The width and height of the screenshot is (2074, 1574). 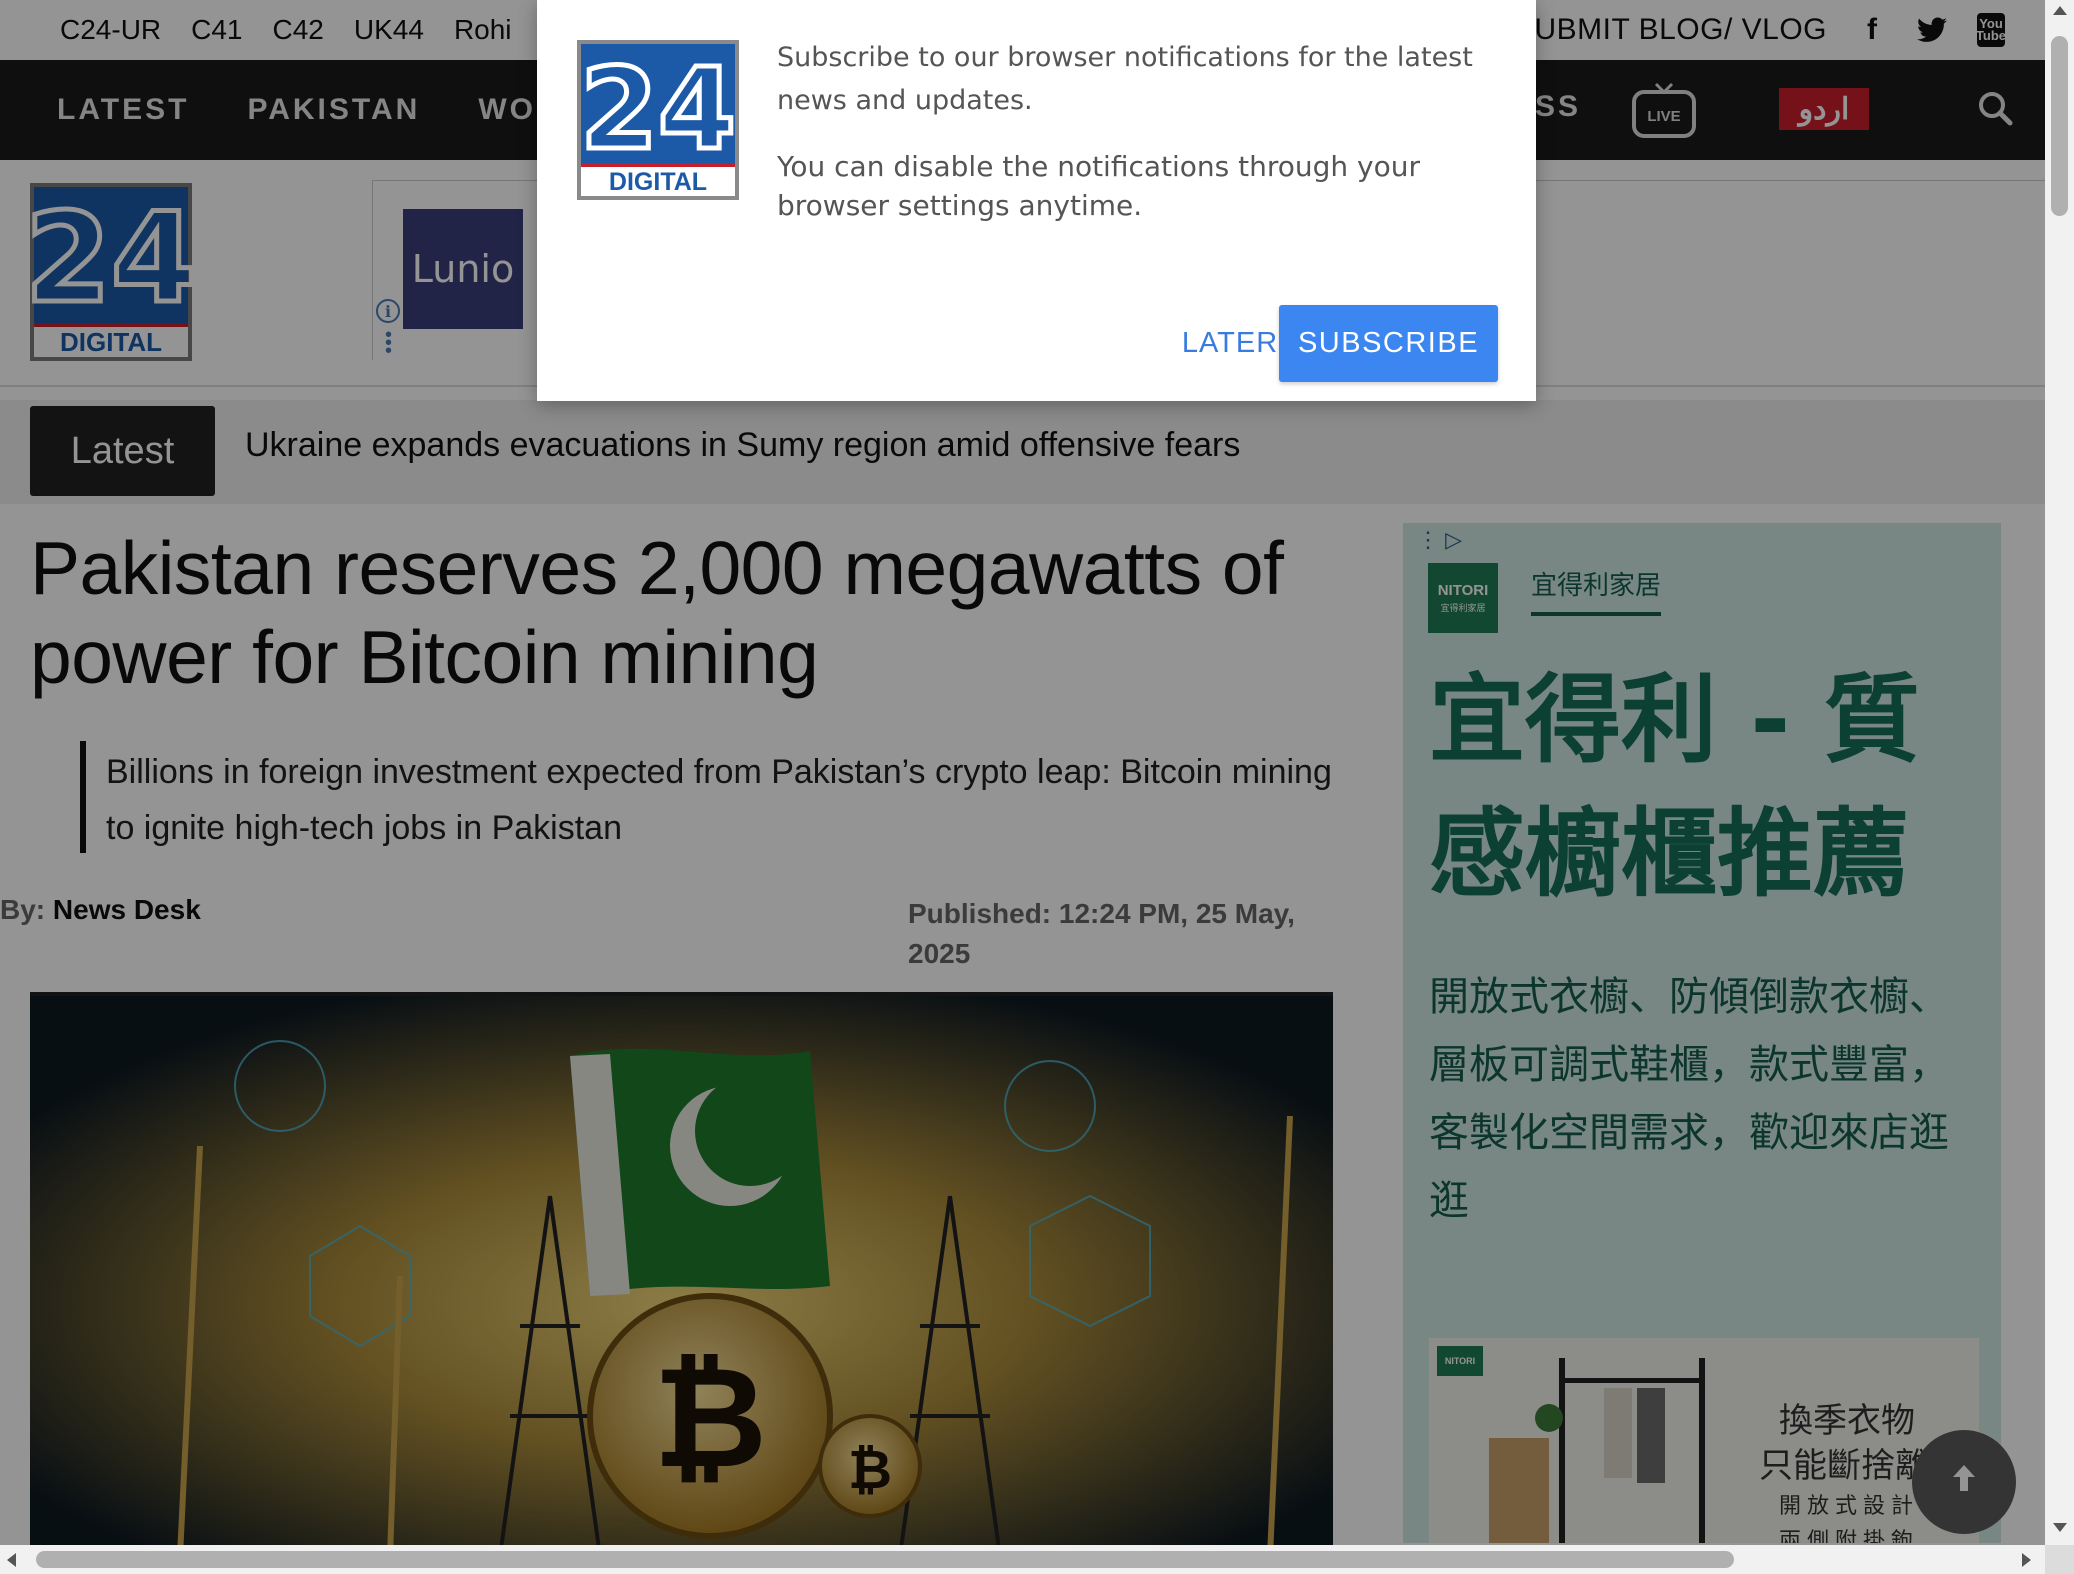 I want to click on horizontal-scrollbar, so click(x=1022, y=1559).